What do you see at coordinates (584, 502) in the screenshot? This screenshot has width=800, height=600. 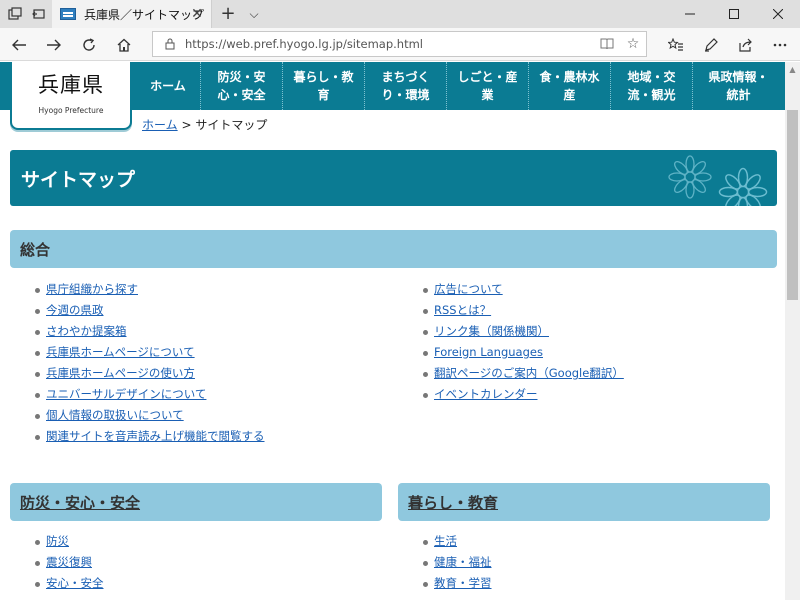 I see `section-living-heading: 暮らし・教育` at bounding box center [584, 502].